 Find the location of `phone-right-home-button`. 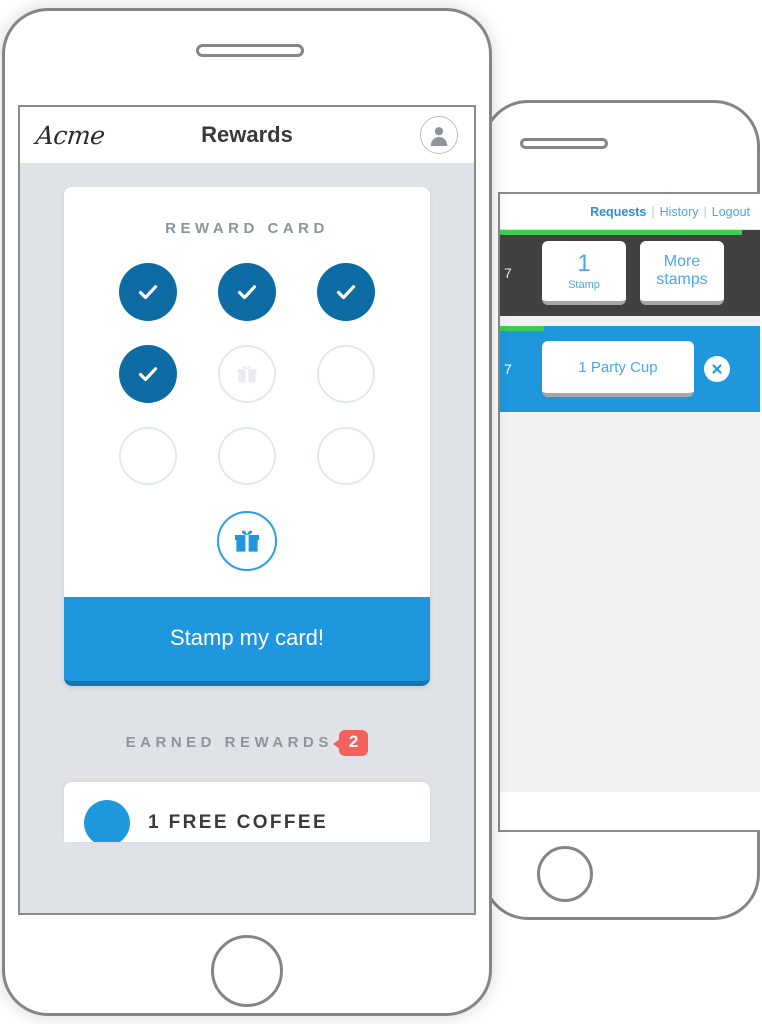

phone-right-home-button is located at coordinates (565, 874).